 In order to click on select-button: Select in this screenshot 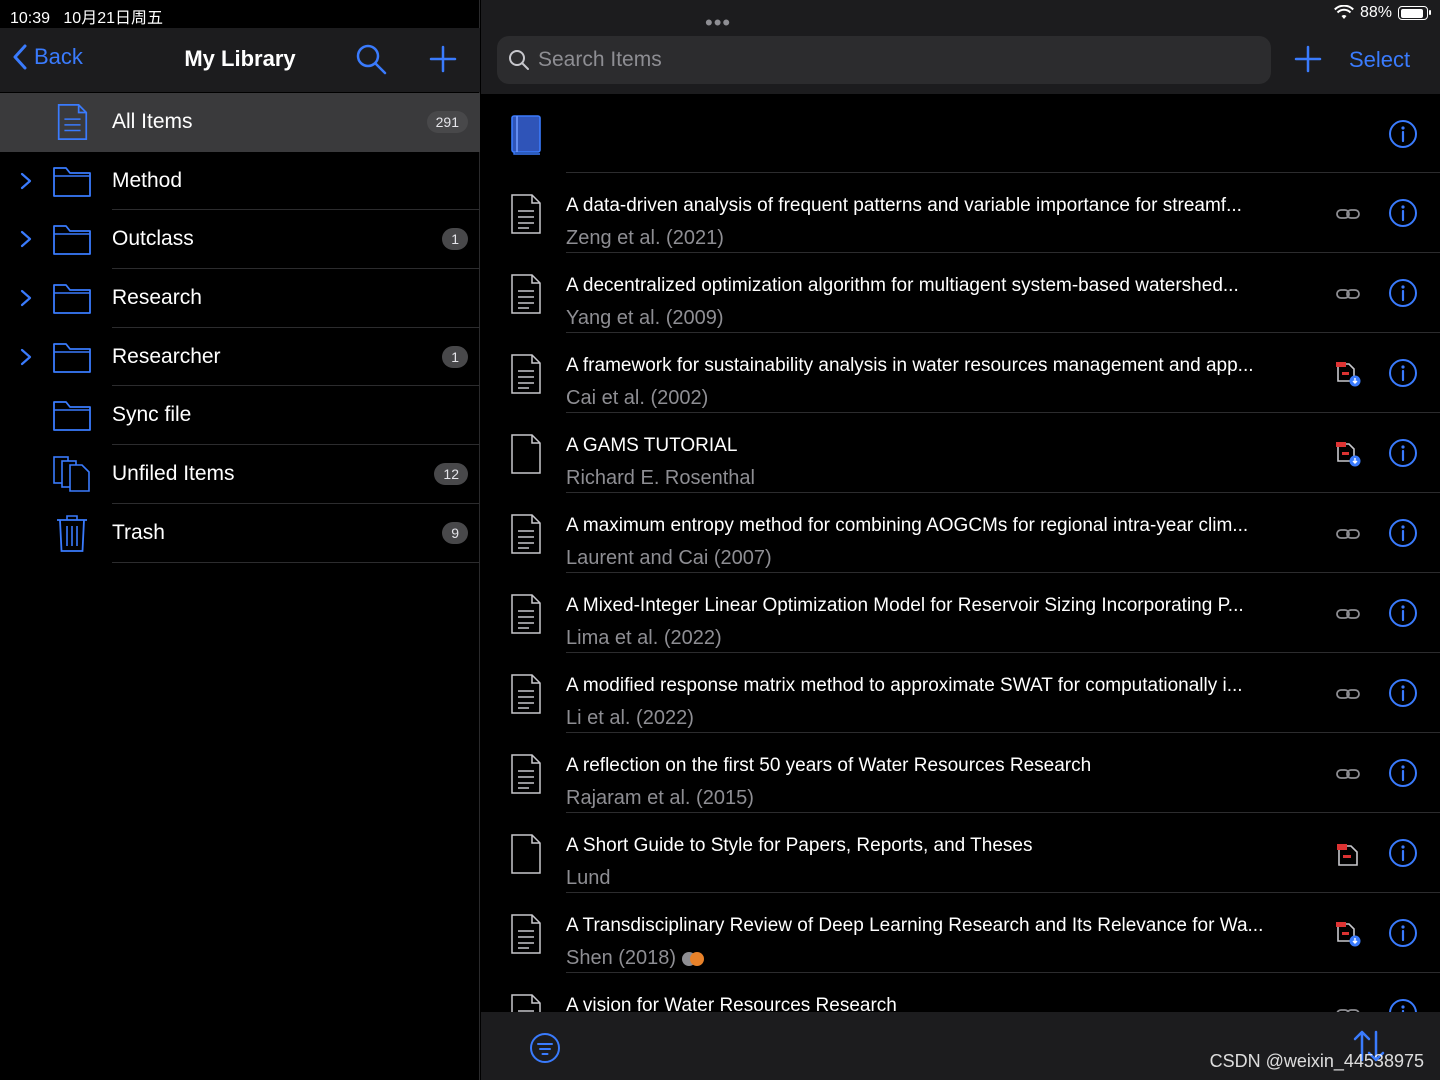, I will do `click(1379, 60)`.